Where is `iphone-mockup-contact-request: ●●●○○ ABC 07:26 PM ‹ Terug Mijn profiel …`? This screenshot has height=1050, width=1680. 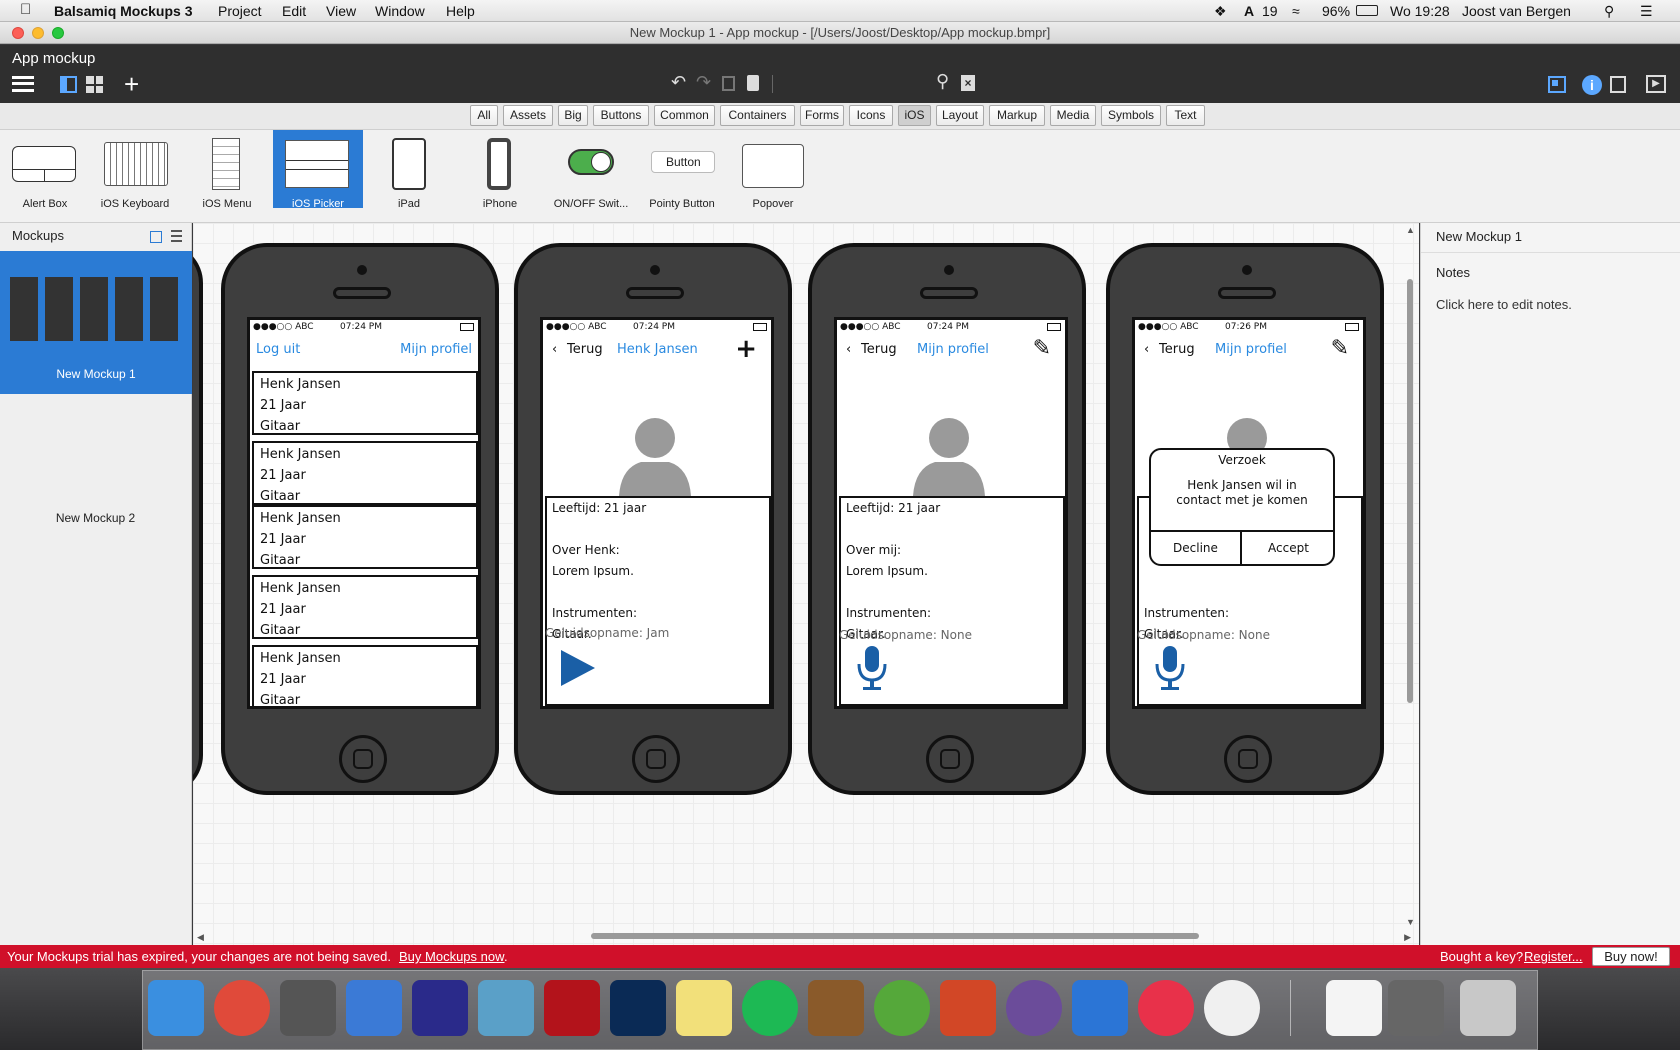 iphone-mockup-contact-request: ●●●○○ ABC 07:26 PM ‹ Terug Mijn profiel … is located at coordinates (1245, 519).